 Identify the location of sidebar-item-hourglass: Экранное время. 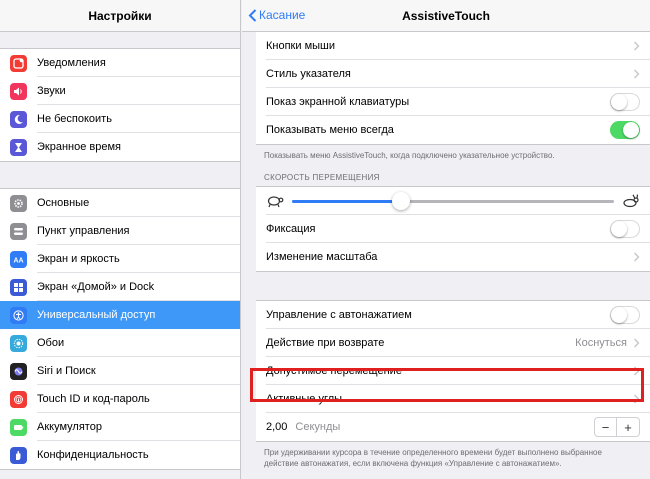
(120, 147).